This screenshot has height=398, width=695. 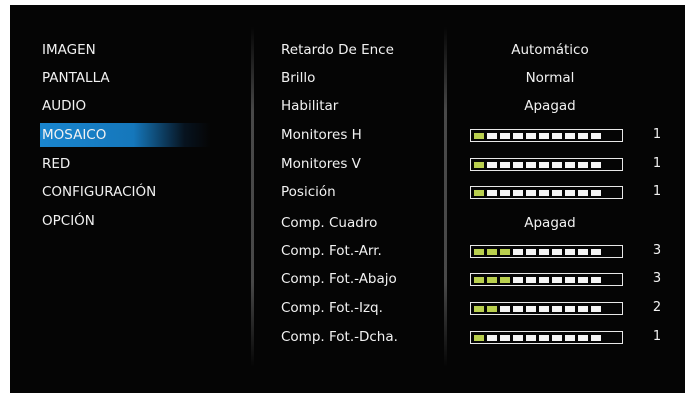 What do you see at coordinates (332, 308) in the screenshot?
I see `setting-label-comp-izq: Comp. Fot.-Izq.` at bounding box center [332, 308].